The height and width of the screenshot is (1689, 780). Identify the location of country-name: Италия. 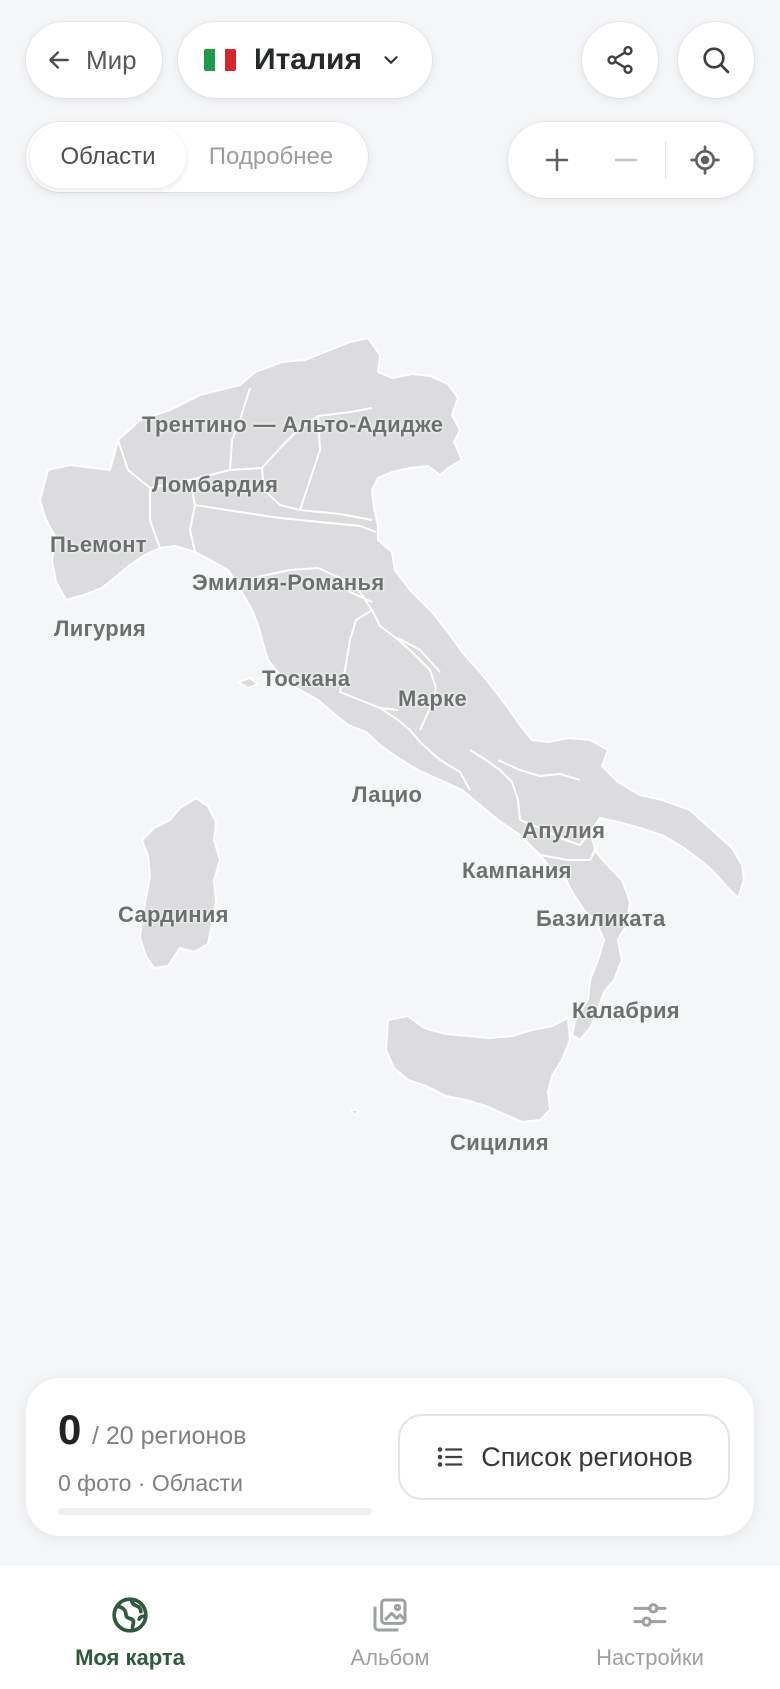
(308, 59).